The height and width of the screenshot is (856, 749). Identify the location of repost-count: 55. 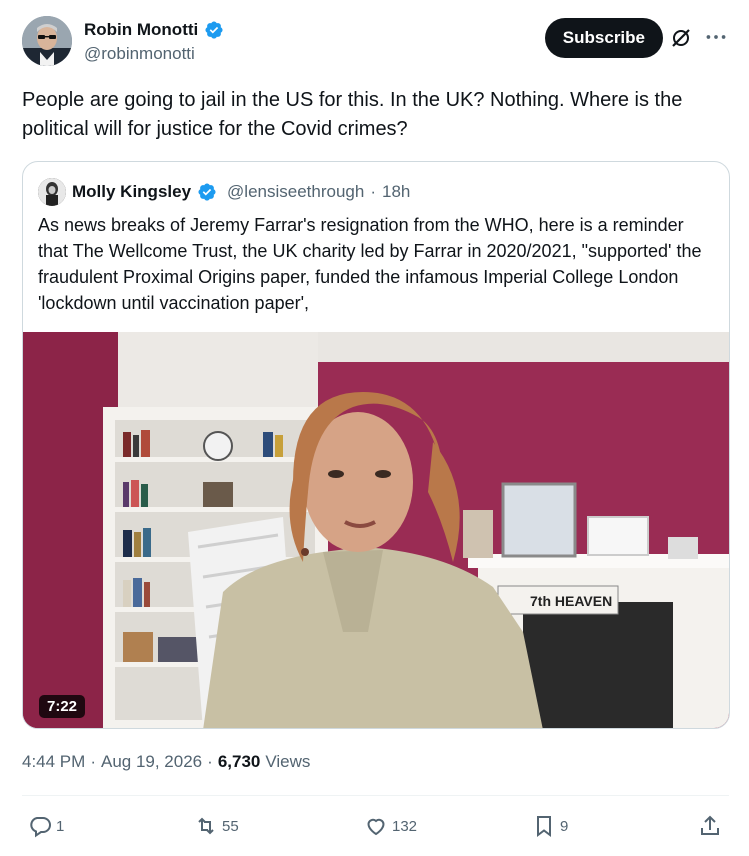
(230, 826).